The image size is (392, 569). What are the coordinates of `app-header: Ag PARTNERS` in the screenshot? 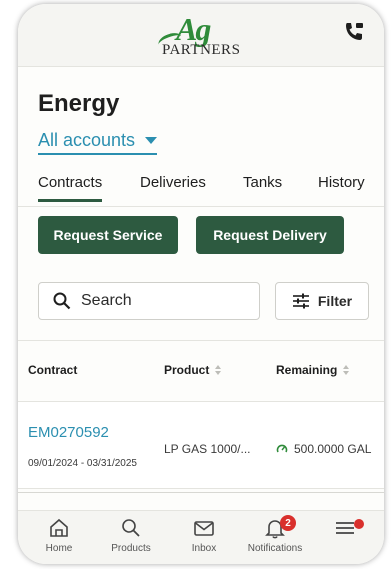 It's located at (201, 35).